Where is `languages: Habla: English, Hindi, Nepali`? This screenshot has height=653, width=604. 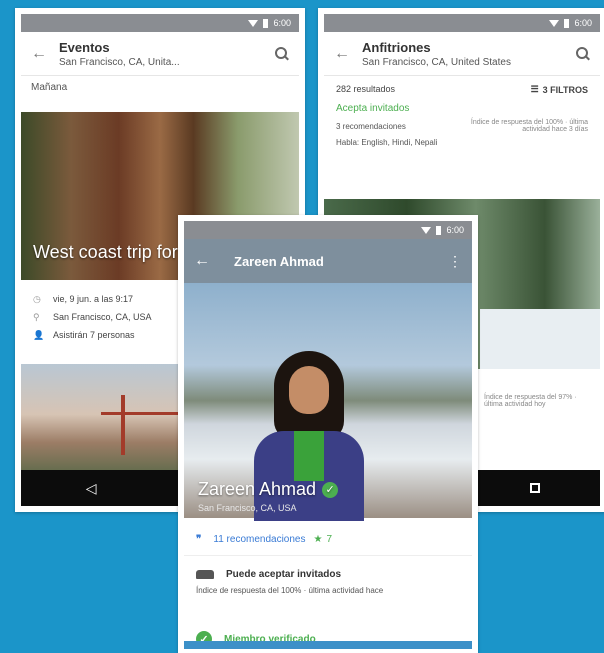 languages: Habla: English, Hindi, Nepali is located at coordinates (387, 142).